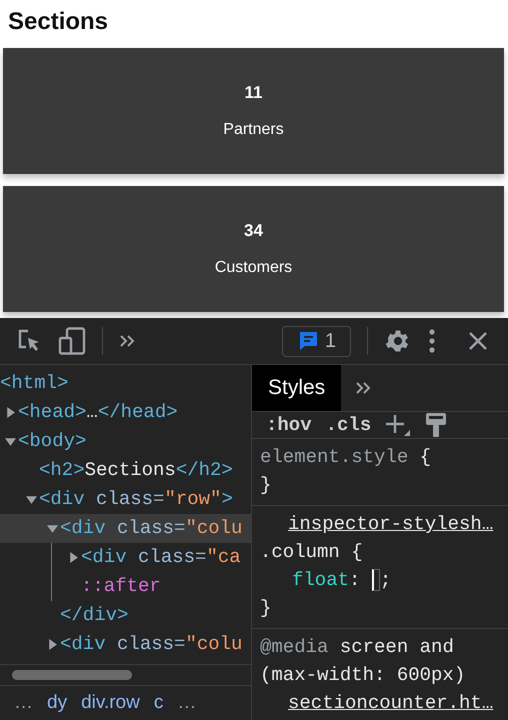  What do you see at coordinates (316, 341) in the screenshot?
I see `issues-button: 1` at bounding box center [316, 341].